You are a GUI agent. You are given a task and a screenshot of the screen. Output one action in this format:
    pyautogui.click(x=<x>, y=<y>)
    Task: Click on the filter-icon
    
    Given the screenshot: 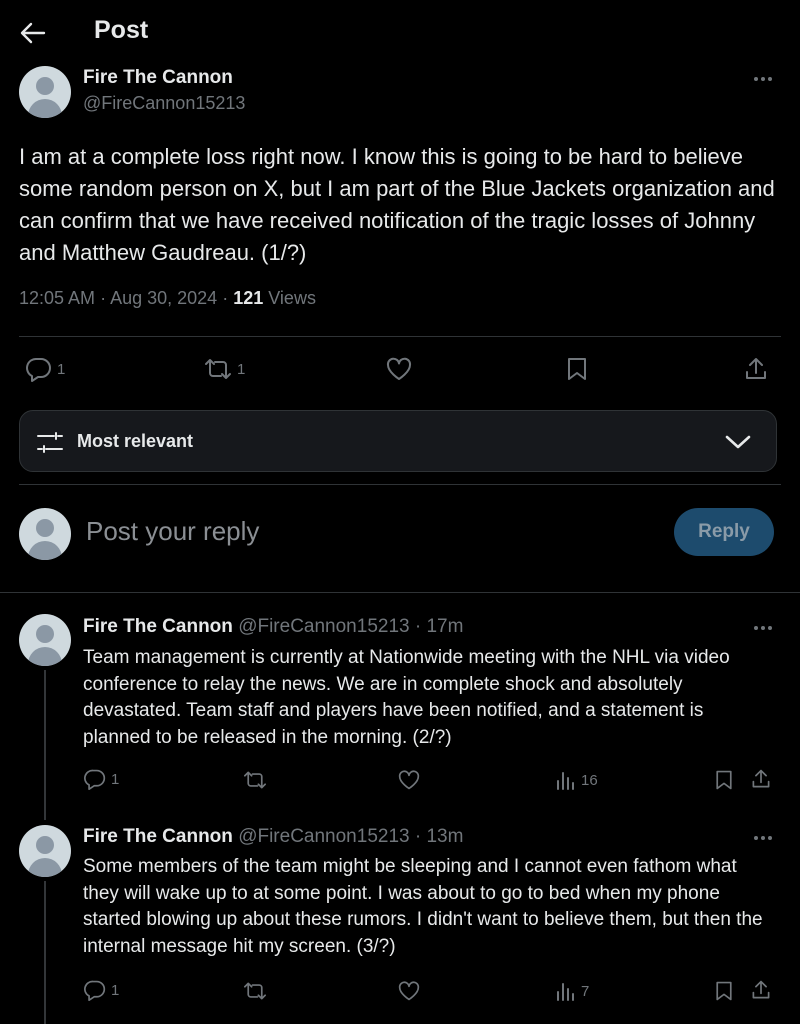 What is the action you would take?
    pyautogui.click(x=50, y=442)
    